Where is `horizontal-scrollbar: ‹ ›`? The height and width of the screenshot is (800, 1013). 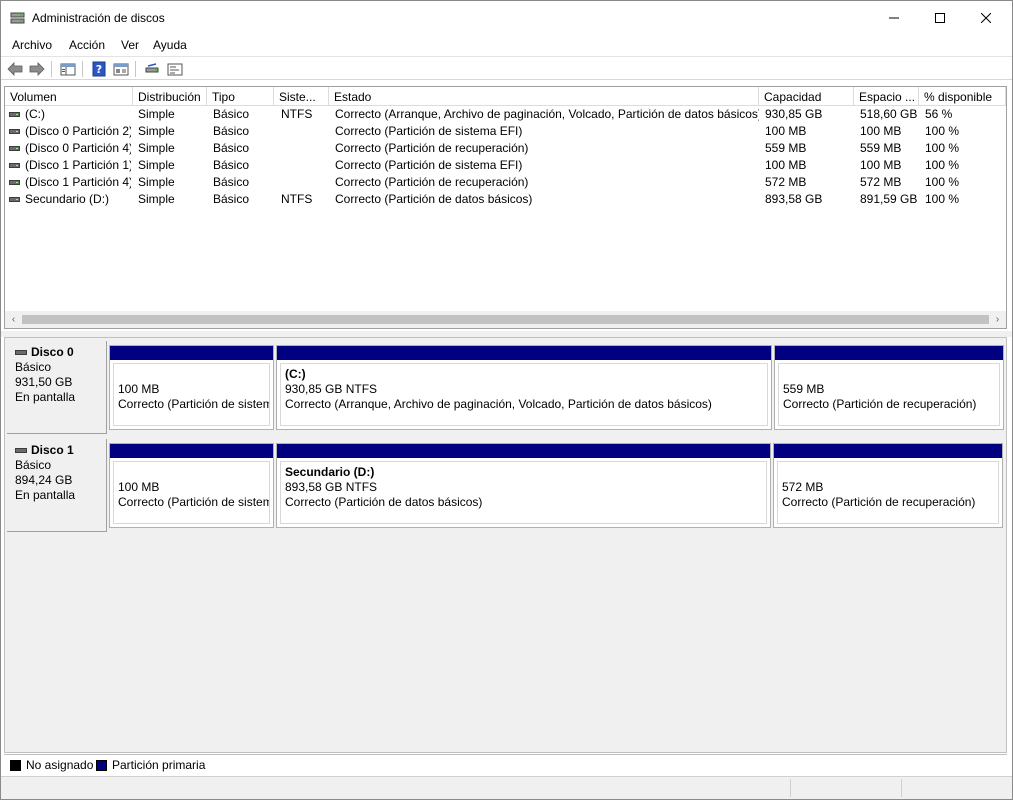
horizontal-scrollbar: ‹ › is located at coordinates (505, 319).